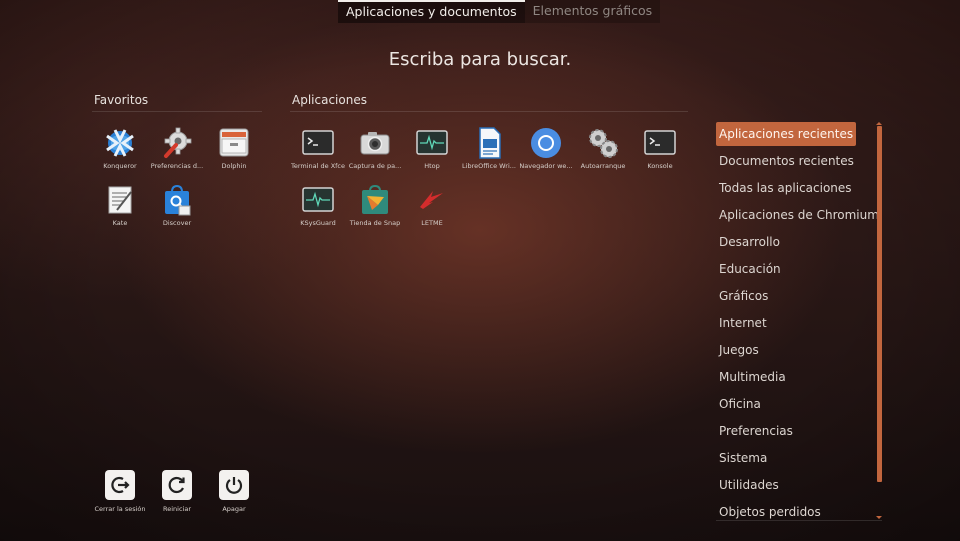 The image size is (960, 541). I want to click on category-internet: Internet, so click(743, 323).